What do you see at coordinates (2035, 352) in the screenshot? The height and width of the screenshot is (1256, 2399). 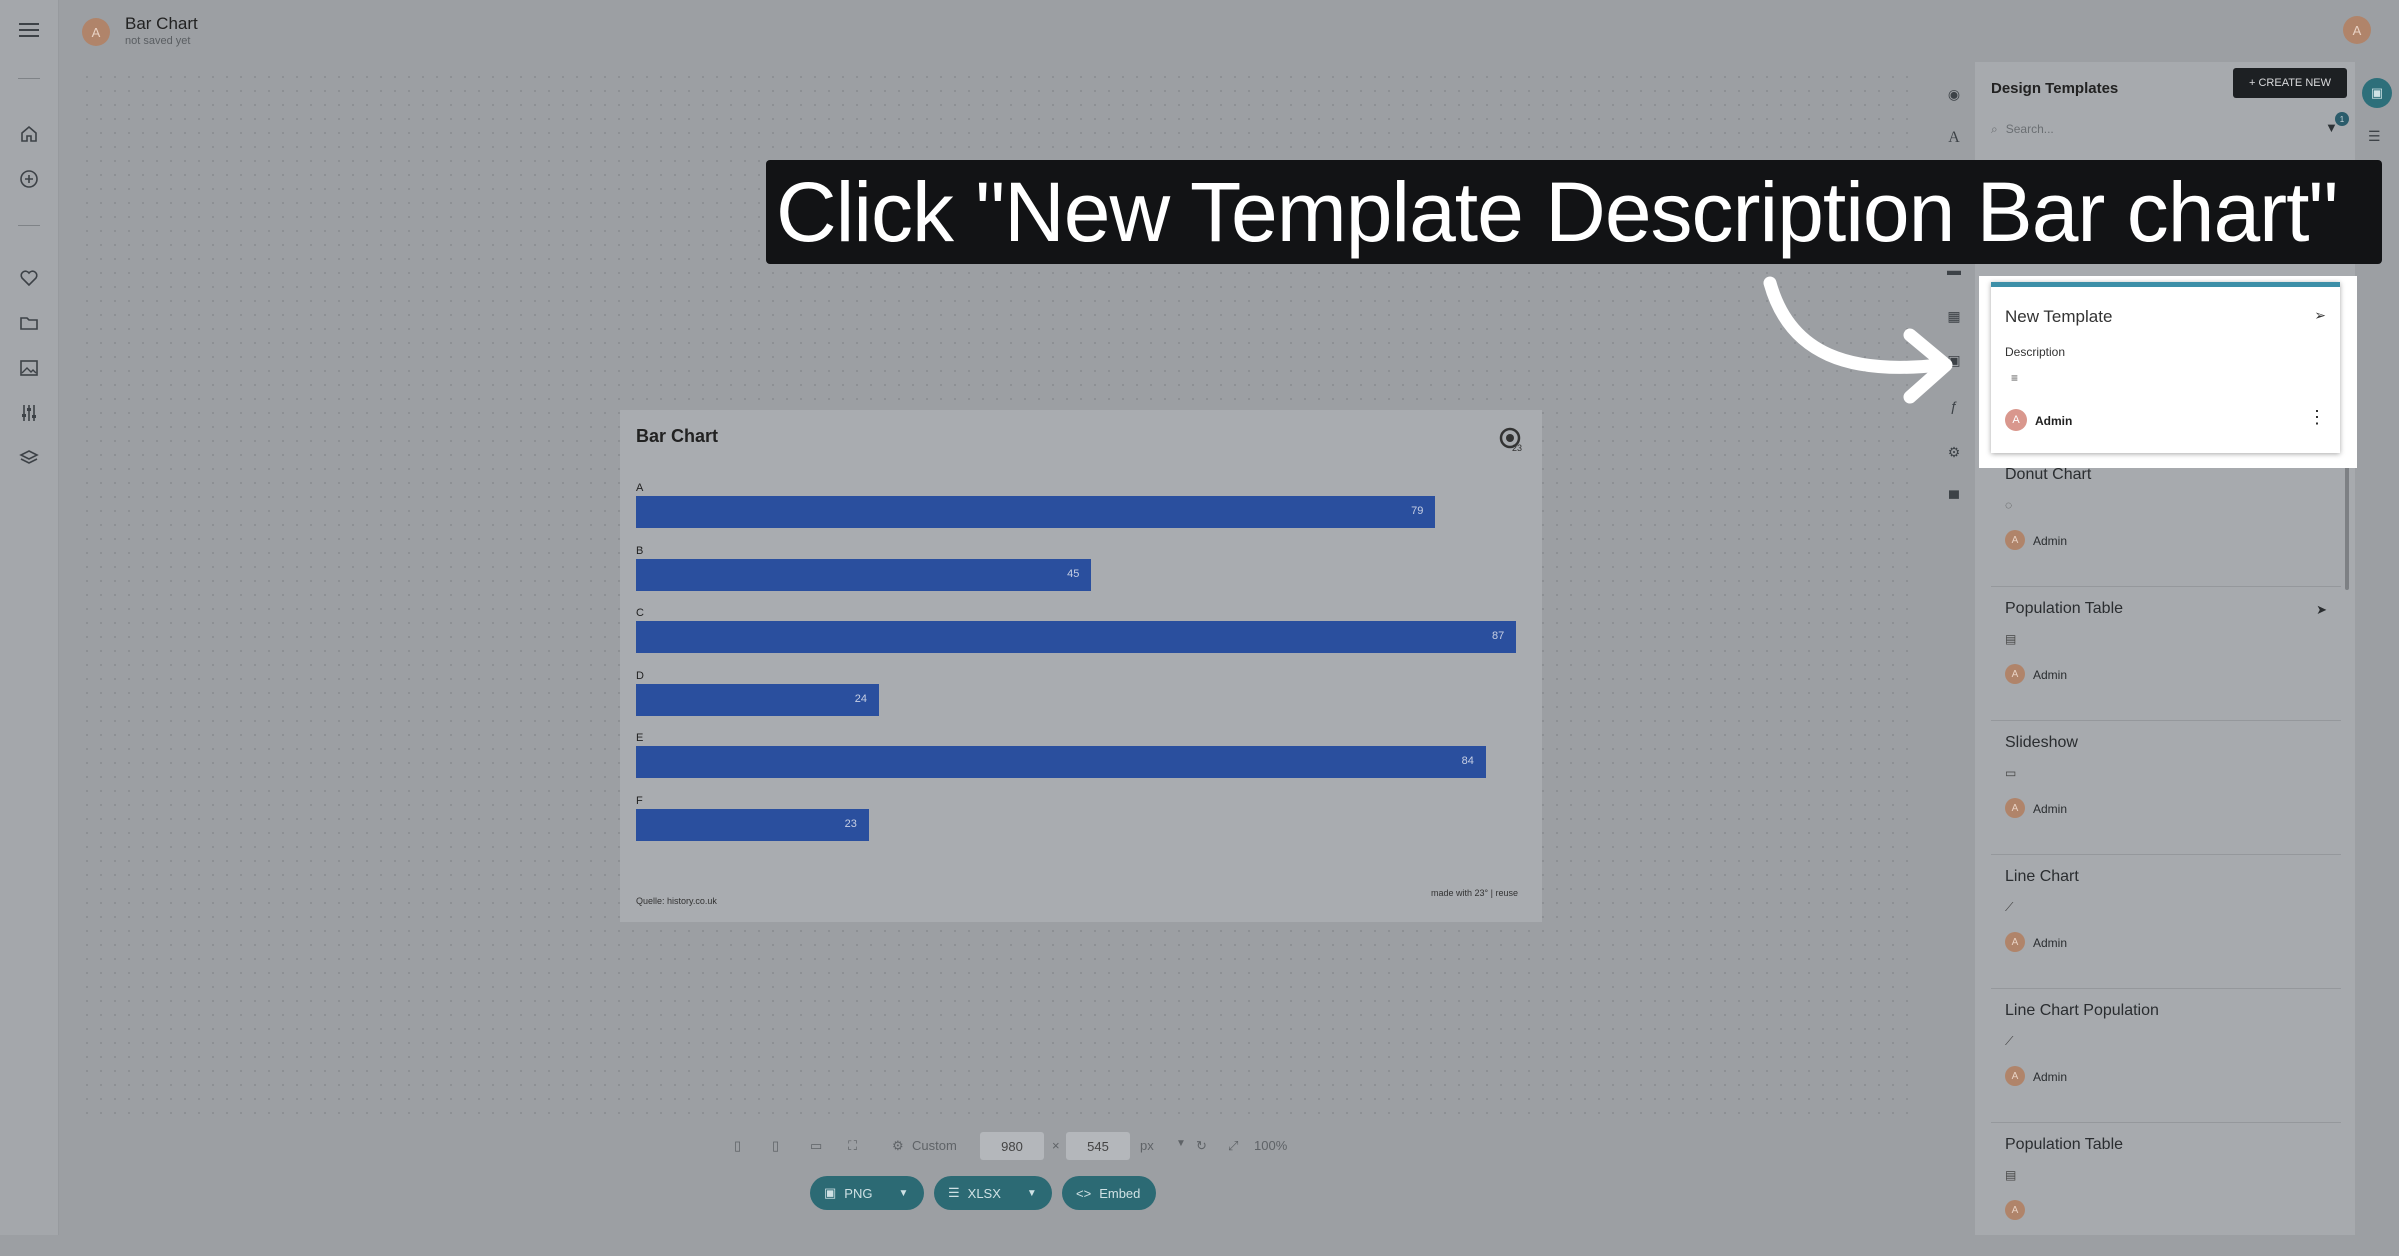 I see `template-description: Description` at bounding box center [2035, 352].